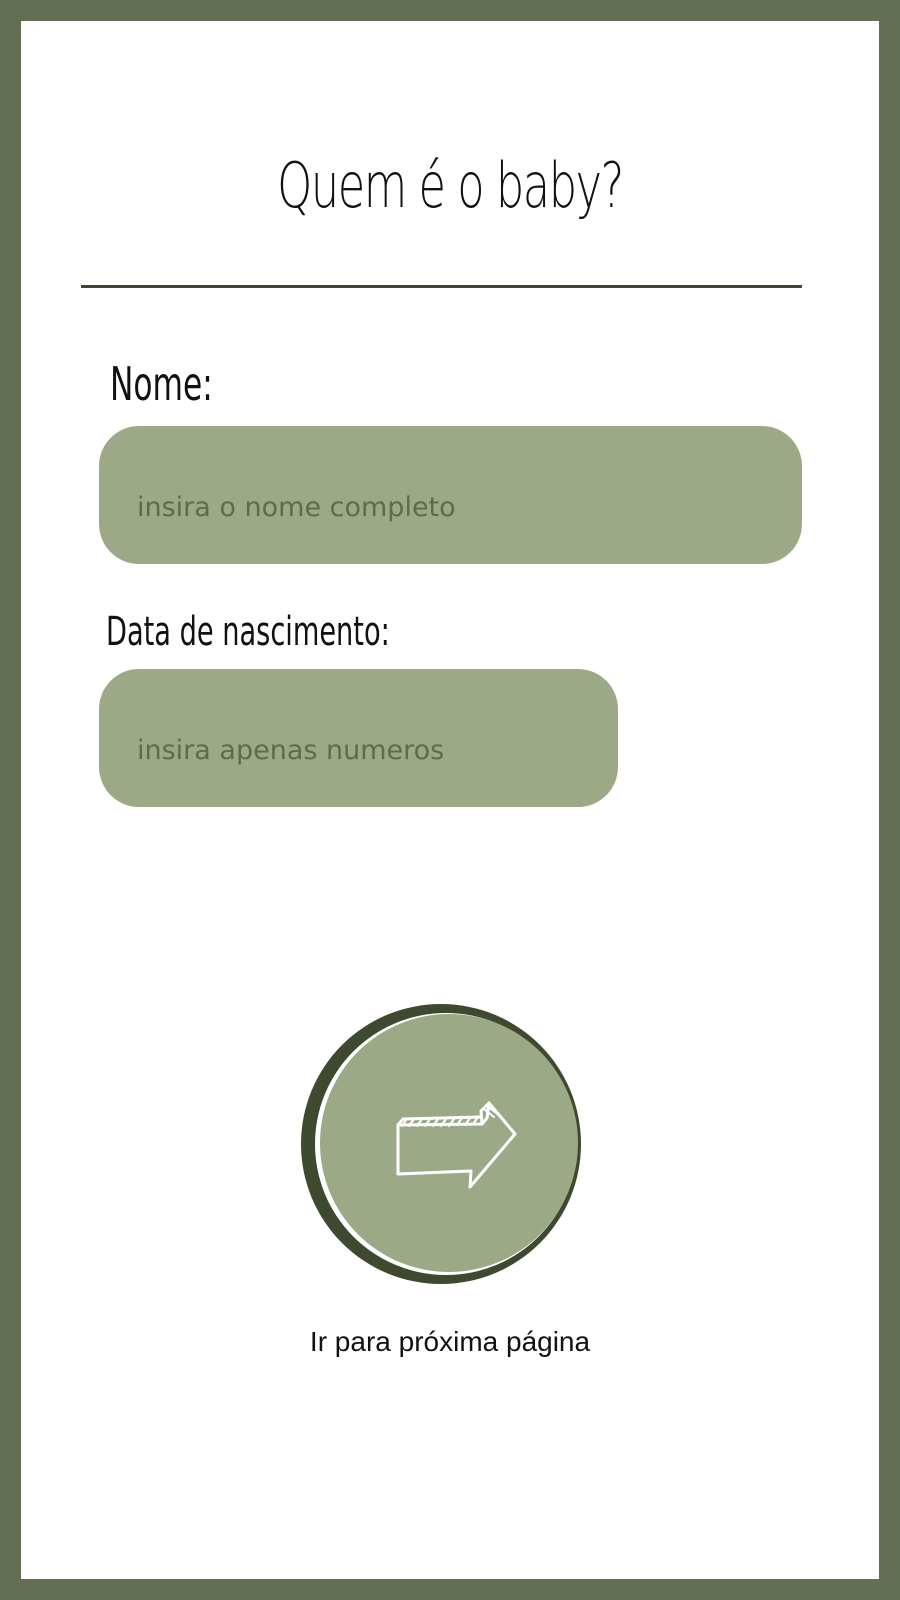 Image resolution: width=900 pixels, height=1600 pixels. I want to click on page-title: Quem é o baby?, so click(450, 185).